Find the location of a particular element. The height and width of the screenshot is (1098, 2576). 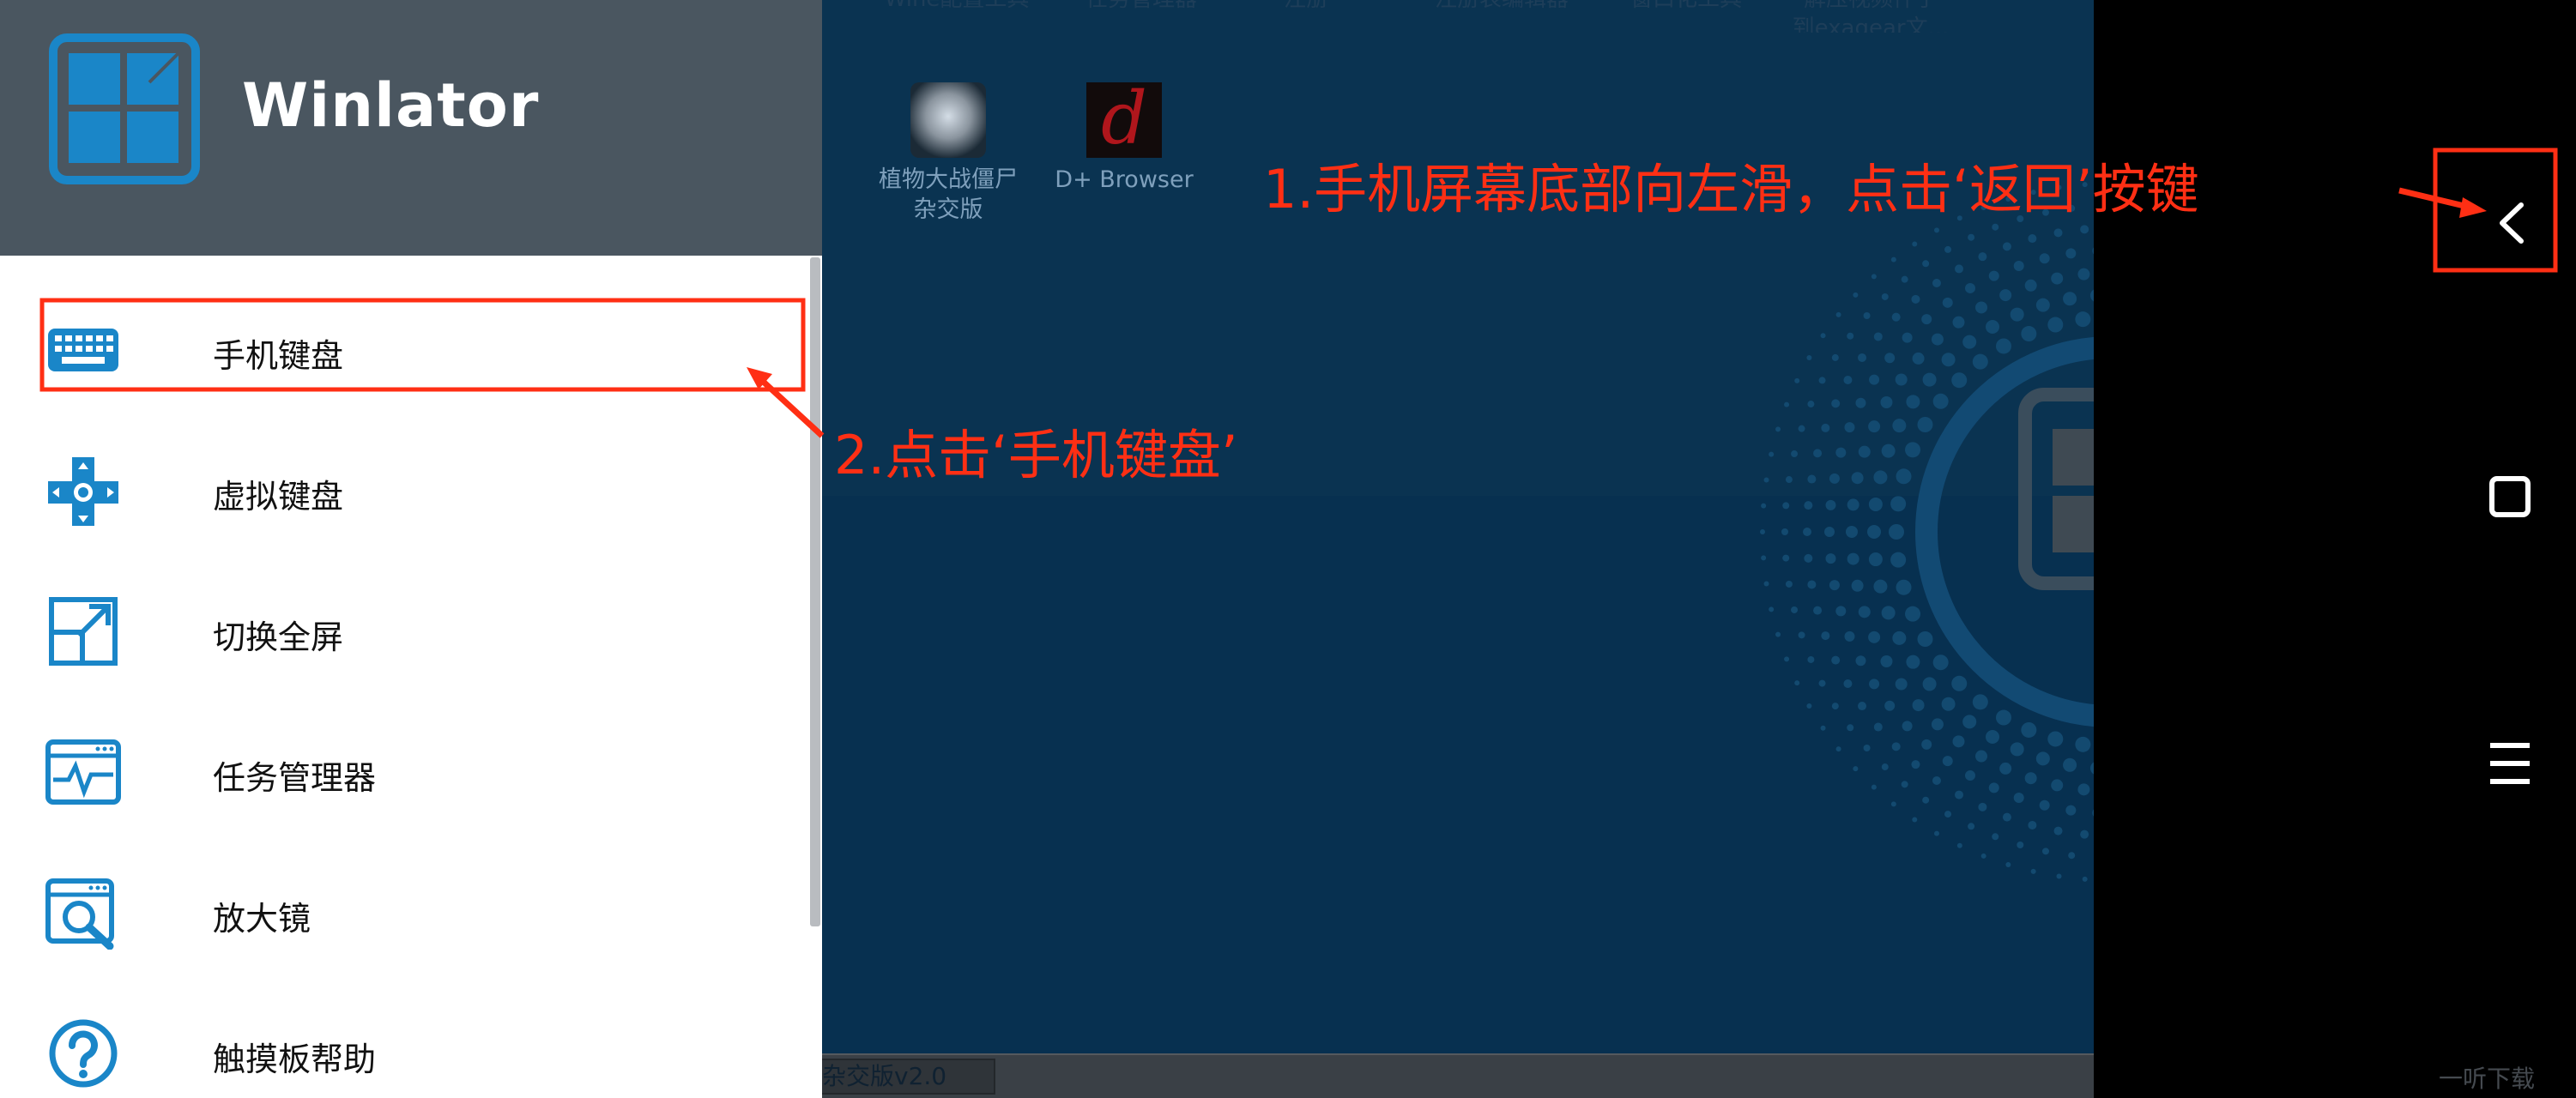

help-icon is located at coordinates (83, 1054).